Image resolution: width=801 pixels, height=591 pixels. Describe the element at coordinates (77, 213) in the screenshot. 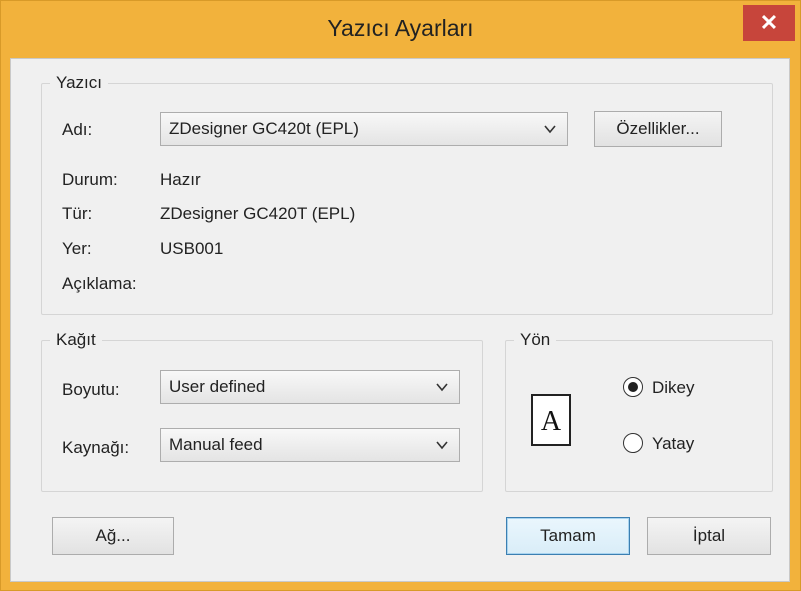

I see `type-label: Tür:` at that location.